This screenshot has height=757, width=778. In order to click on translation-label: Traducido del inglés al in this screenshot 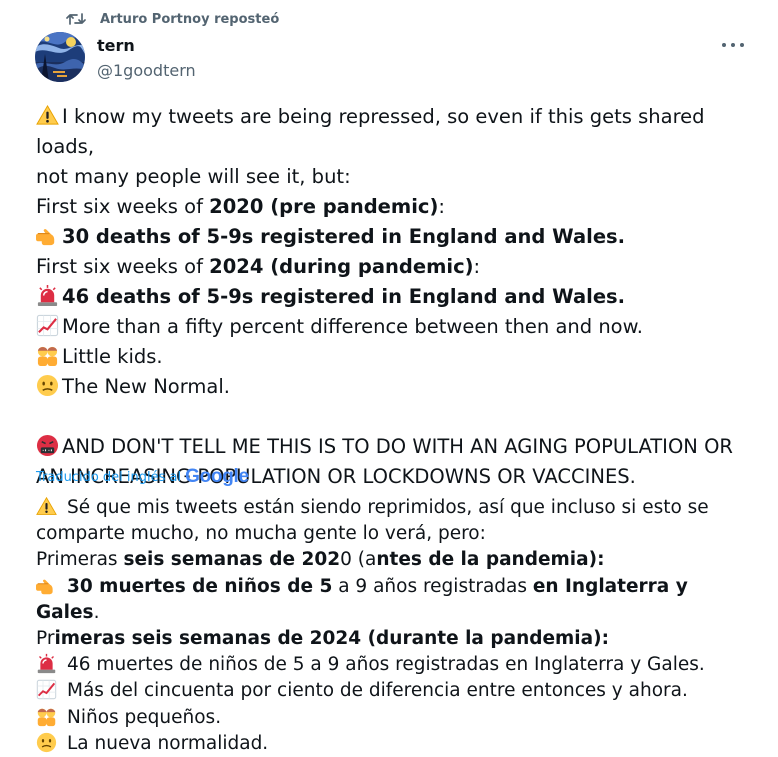, I will do `click(109, 477)`.